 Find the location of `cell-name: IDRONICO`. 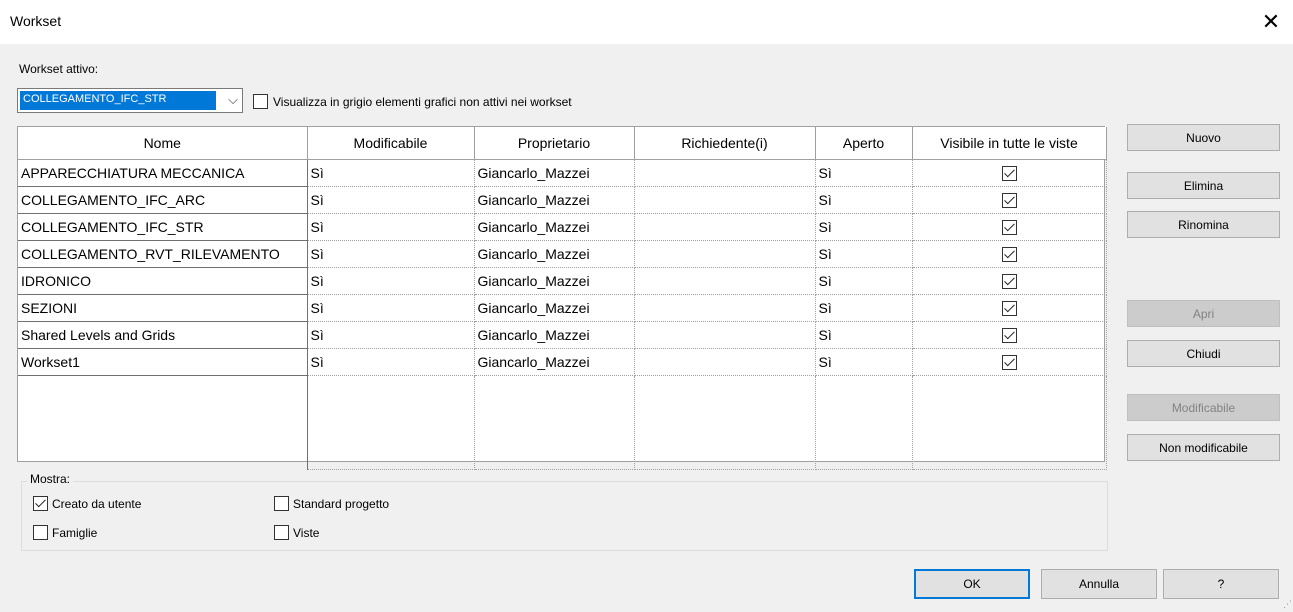

cell-name: IDRONICO is located at coordinates (163, 281).